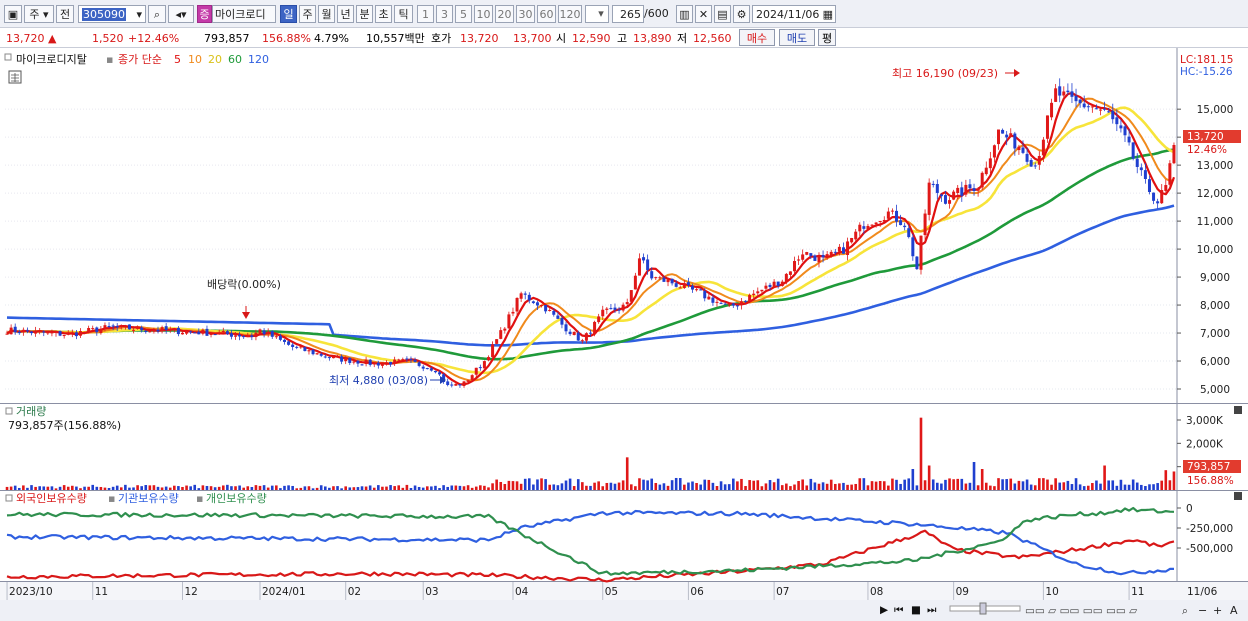  What do you see at coordinates (1081, 611) in the screenshot?
I see `layout-icons: ▭▭ ▱ ▭▭ ▭▭ ▭▭ ▱` at bounding box center [1081, 611].